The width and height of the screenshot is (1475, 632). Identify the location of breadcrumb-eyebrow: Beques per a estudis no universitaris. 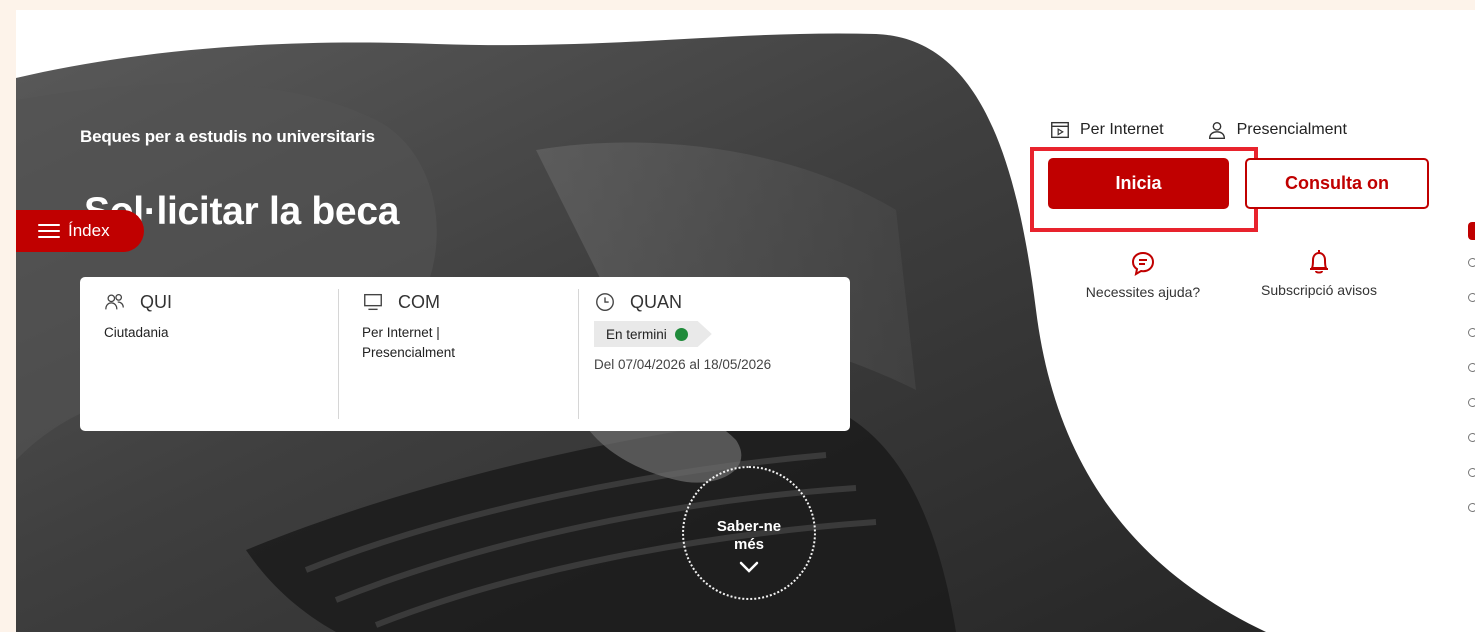
(227, 136).